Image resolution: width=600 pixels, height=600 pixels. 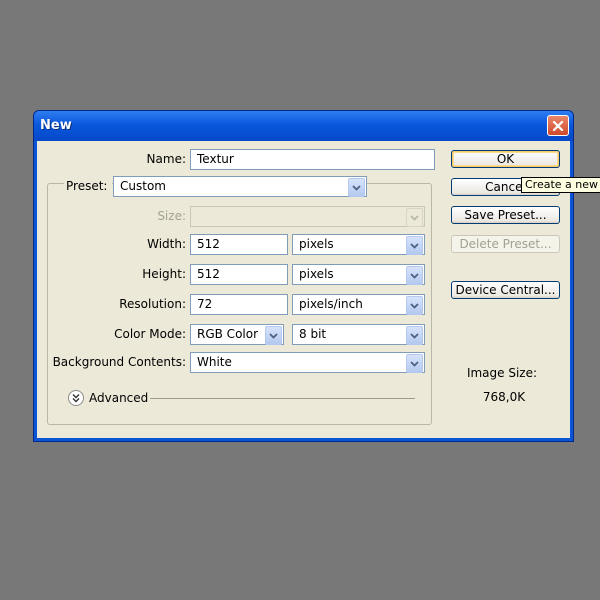 What do you see at coordinates (118, 398) in the screenshot?
I see `advanced-label: Advanced` at bounding box center [118, 398].